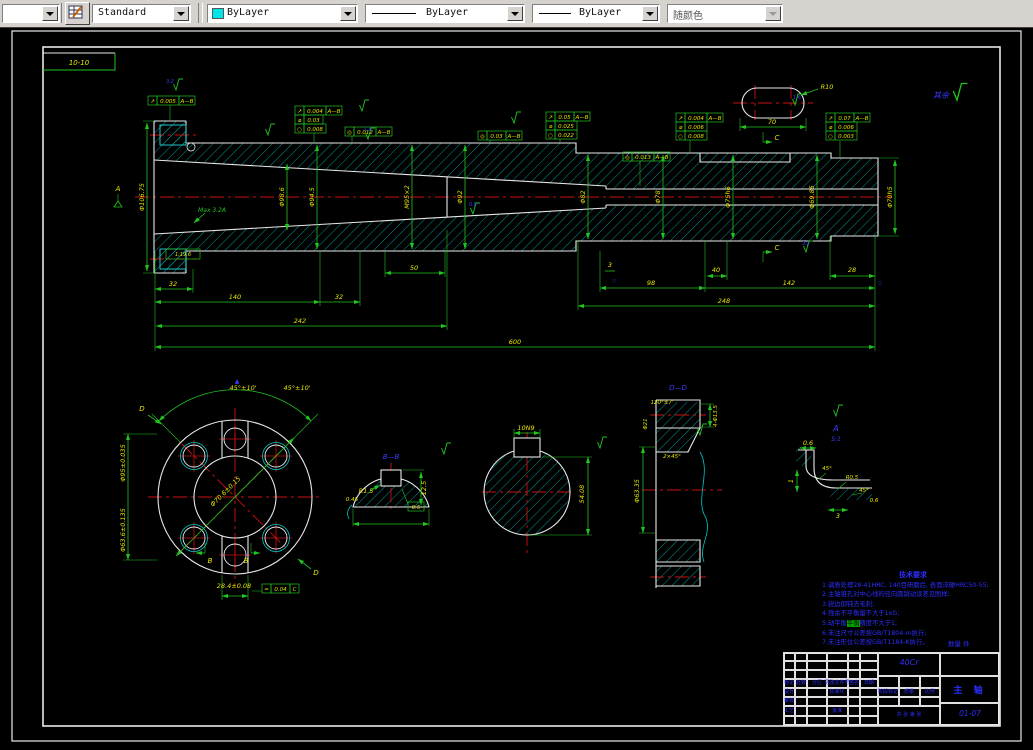 The width and height of the screenshot is (1033, 750). What do you see at coordinates (123, 462) in the screenshot?
I see `dim-label: Φ95±0.035` at bounding box center [123, 462].